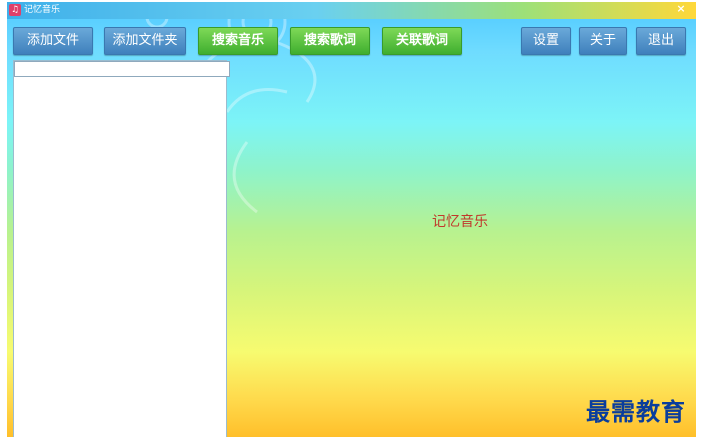 This screenshot has width=709, height=437. Describe the element at coordinates (53, 41) in the screenshot. I see `add-file-button: 添加文件` at that location.